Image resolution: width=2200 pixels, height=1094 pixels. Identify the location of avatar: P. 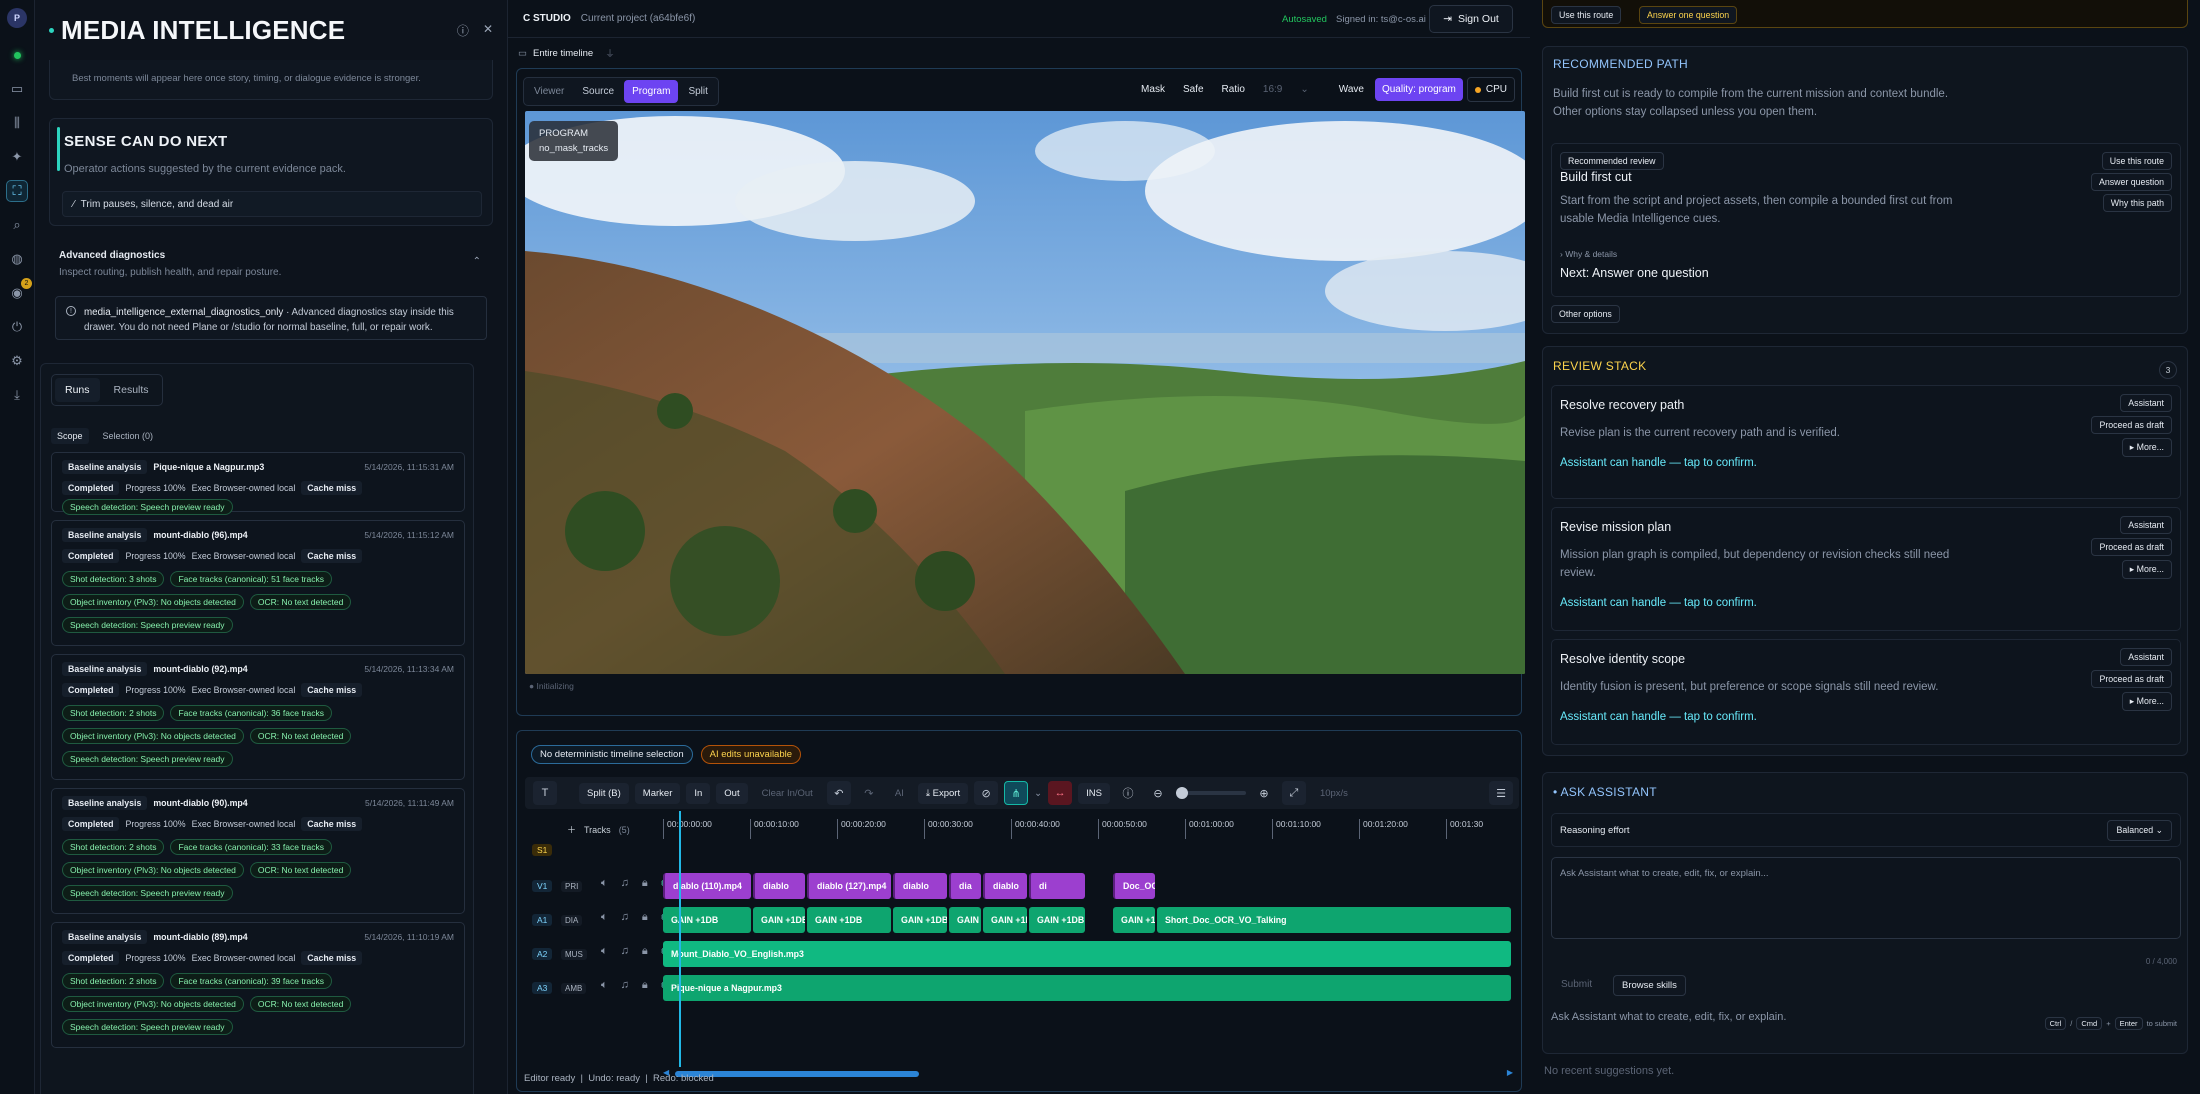
(17, 18).